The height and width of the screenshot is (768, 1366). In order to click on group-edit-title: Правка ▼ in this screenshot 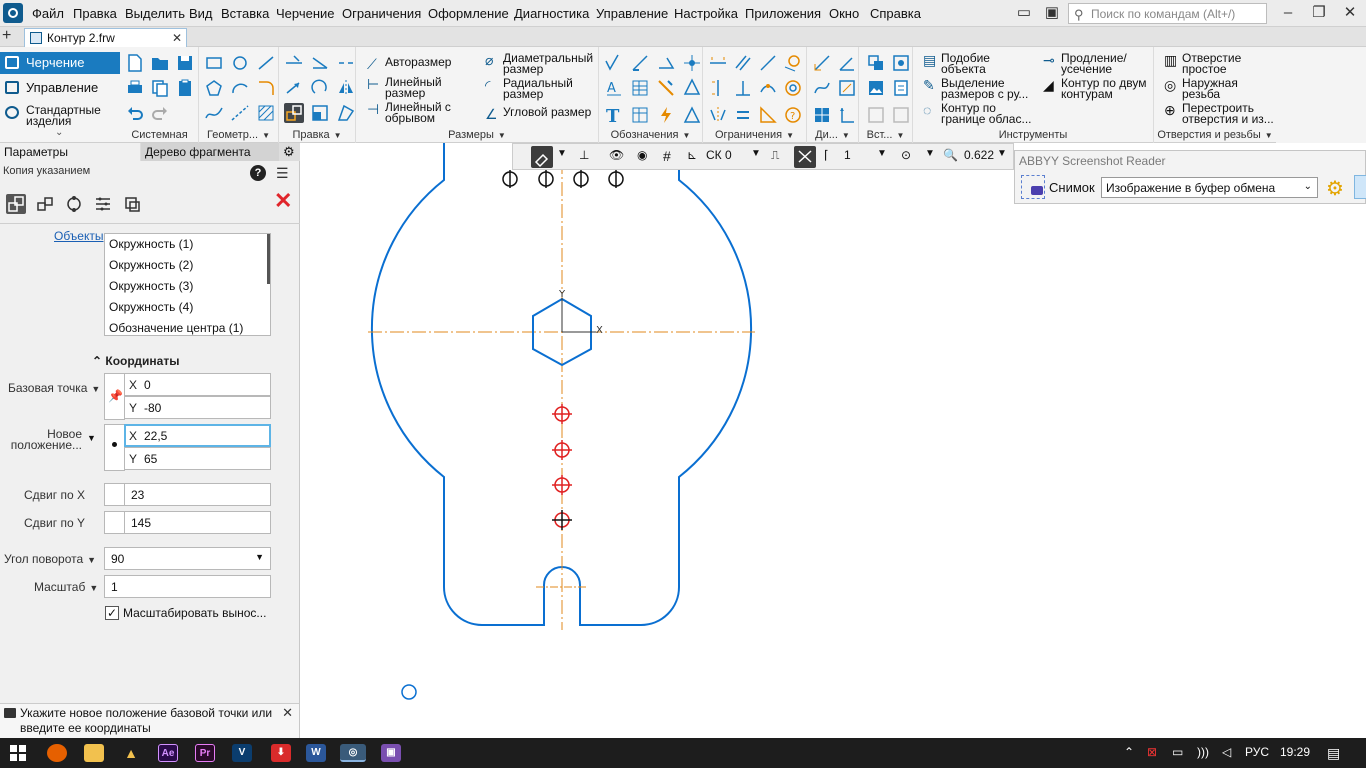, I will do `click(317, 135)`.